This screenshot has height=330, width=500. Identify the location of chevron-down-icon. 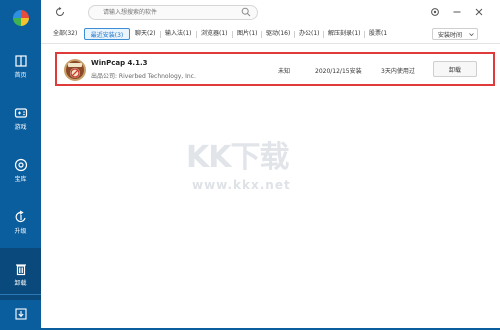
(471, 35).